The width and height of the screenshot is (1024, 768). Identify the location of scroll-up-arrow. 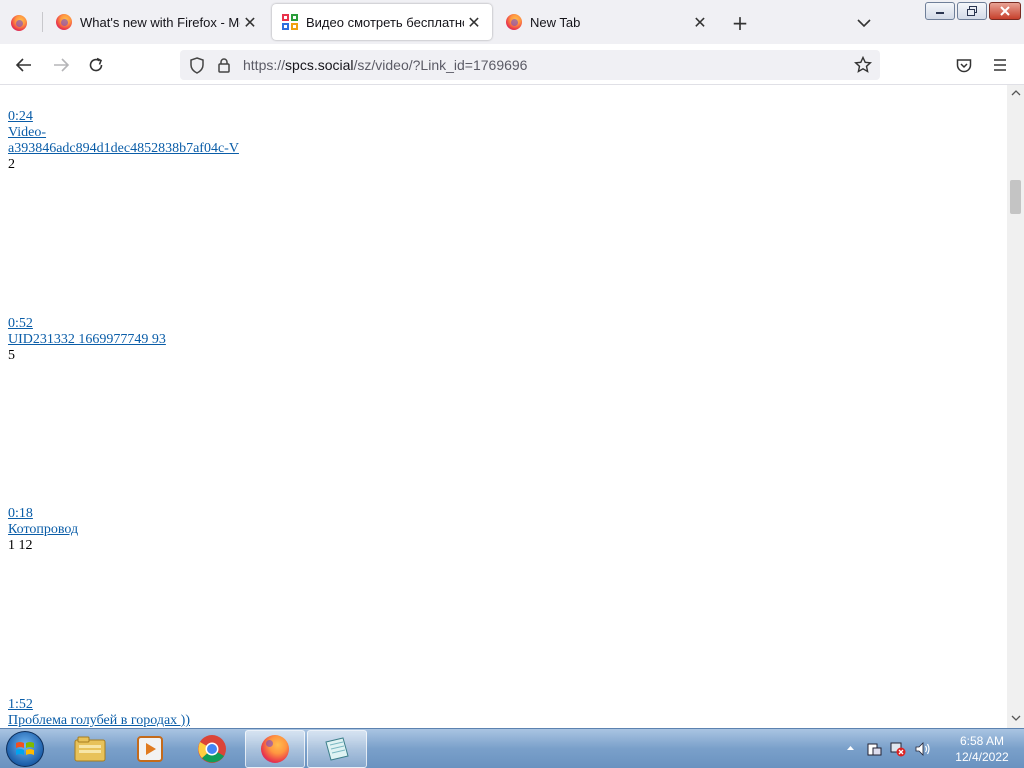
(1015, 92).